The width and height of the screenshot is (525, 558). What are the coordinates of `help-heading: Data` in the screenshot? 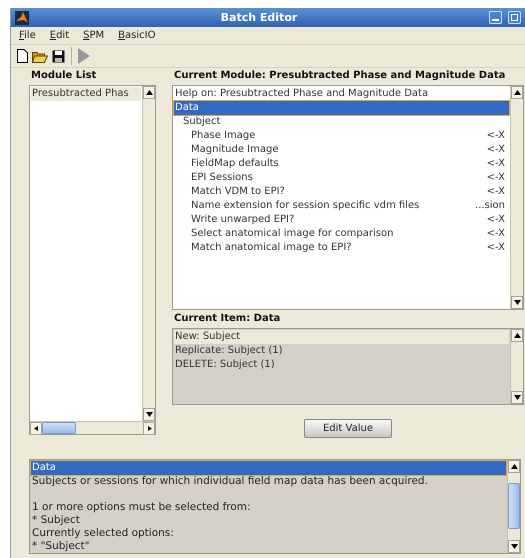 It's located at (268, 468).